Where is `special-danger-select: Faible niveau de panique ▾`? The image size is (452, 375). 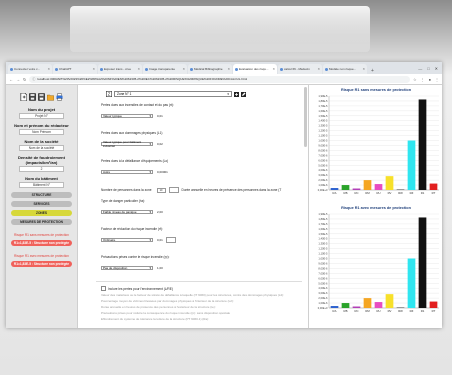
special-danger-select: Faible niveau de panique ▾ is located at coordinates (127, 211).